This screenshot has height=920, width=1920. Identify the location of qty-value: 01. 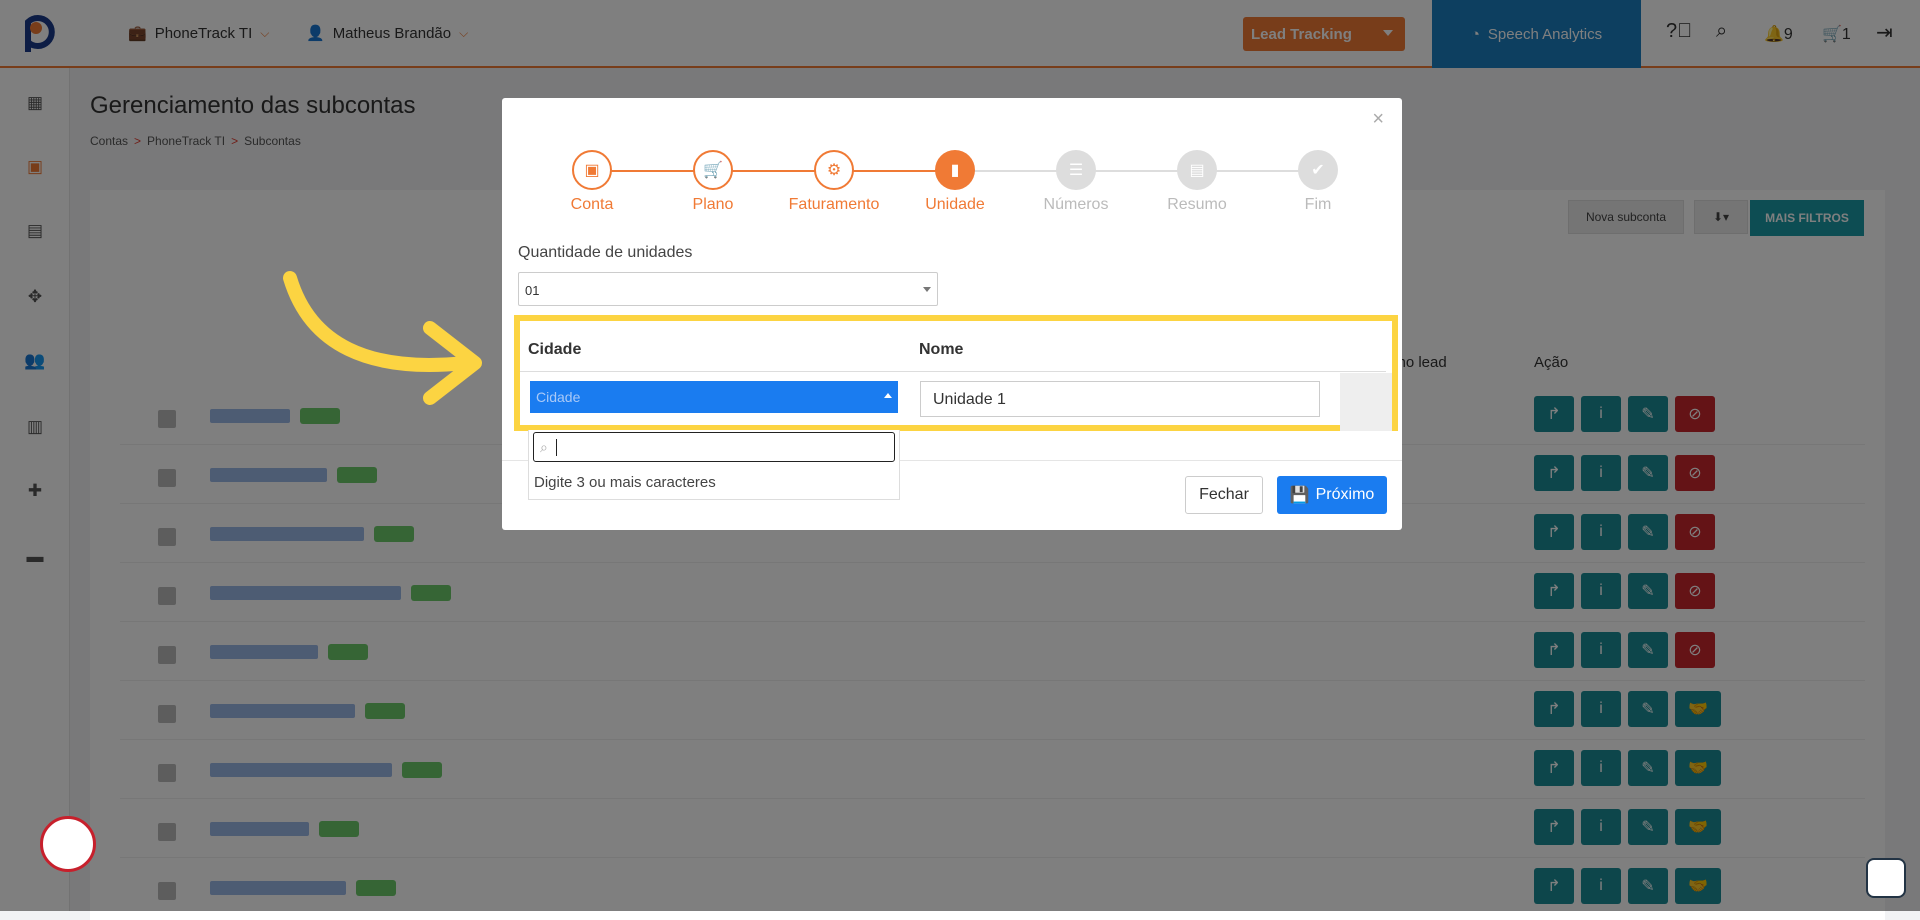
(532, 290).